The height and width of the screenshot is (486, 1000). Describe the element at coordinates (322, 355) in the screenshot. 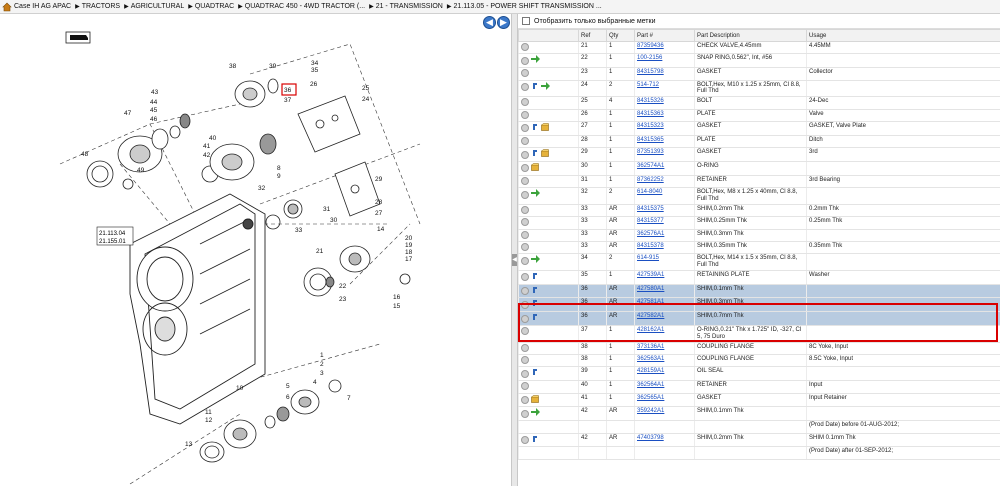

I see `callout-1: 1` at that location.